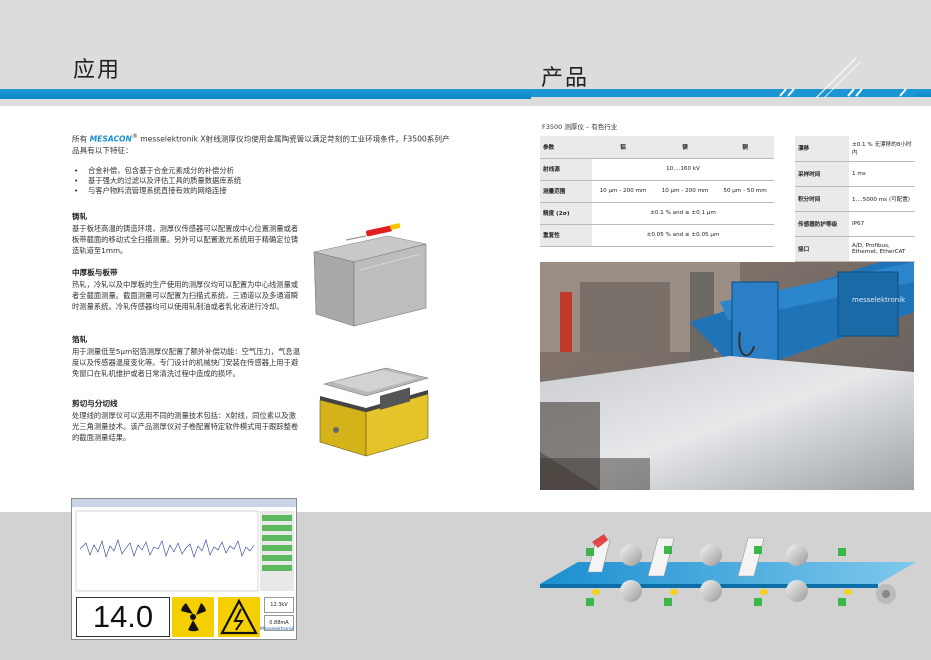 Image resolution: width=931 pixels, height=660 pixels. Describe the element at coordinates (184, 545) in the screenshot. I see `signal-plot` at that location.